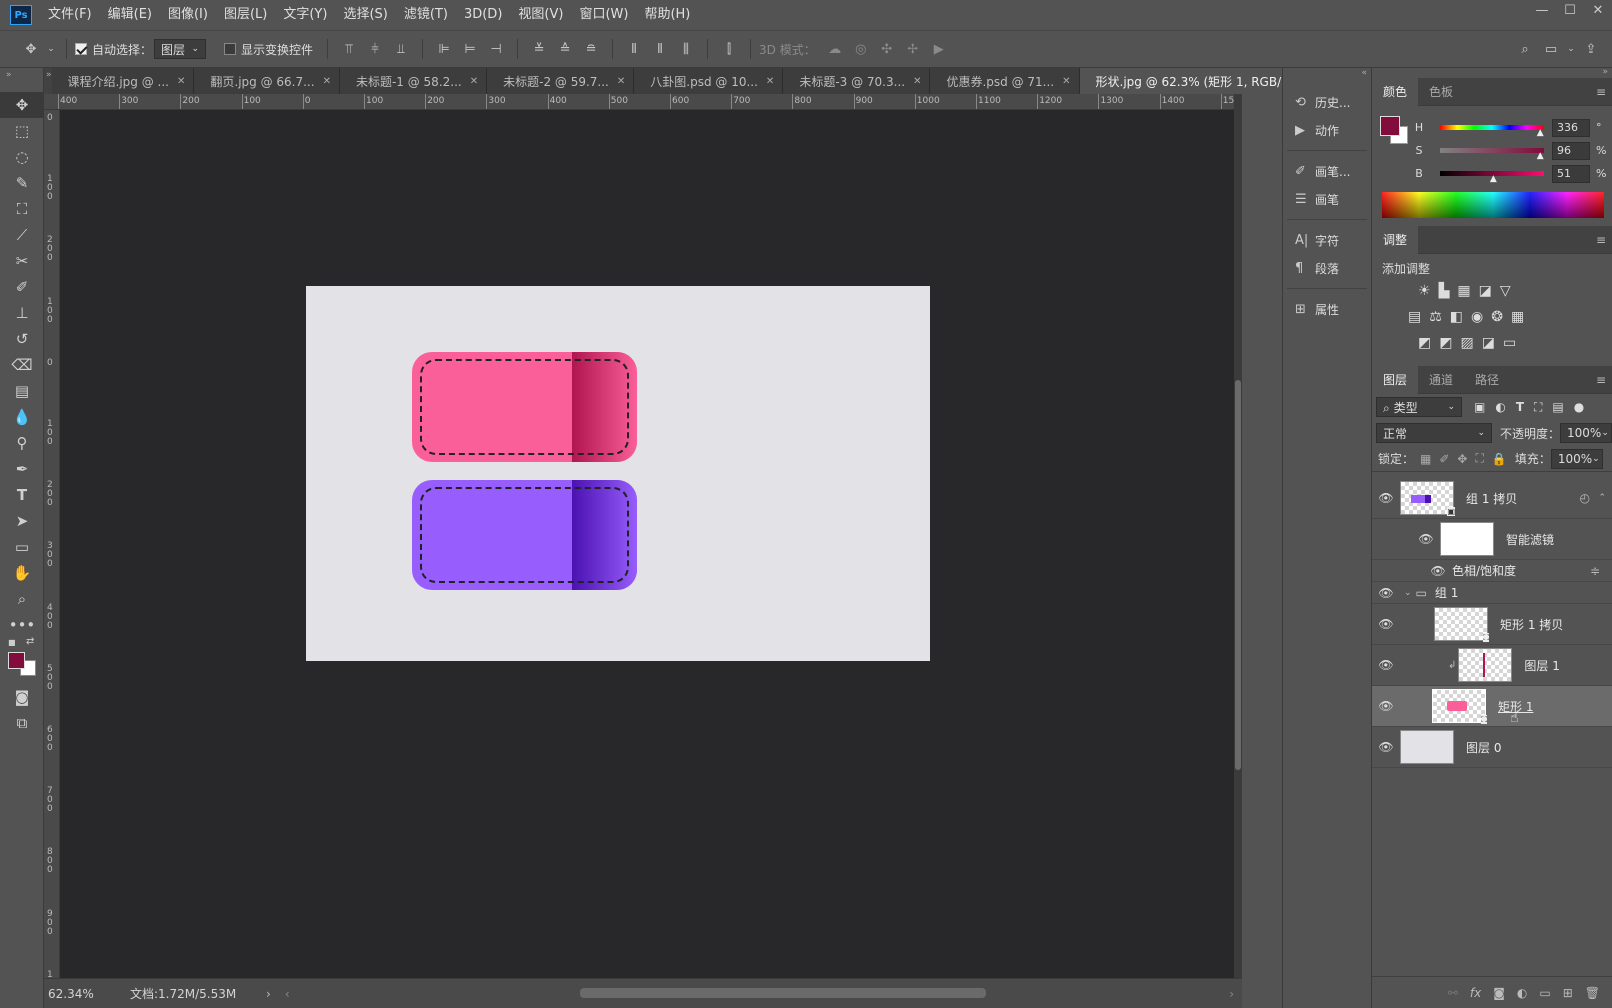 The height and width of the screenshot is (1008, 1612). What do you see at coordinates (1425, 459) in the screenshot?
I see `lock-transparent-icon: ▦` at bounding box center [1425, 459].